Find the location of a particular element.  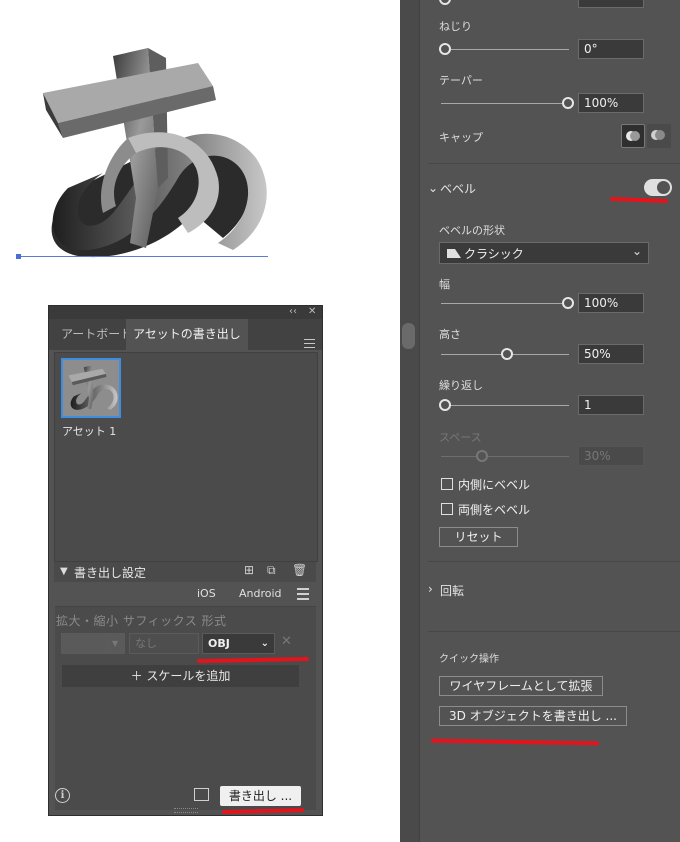

bevel-section-title: ベベル is located at coordinates (458, 188).